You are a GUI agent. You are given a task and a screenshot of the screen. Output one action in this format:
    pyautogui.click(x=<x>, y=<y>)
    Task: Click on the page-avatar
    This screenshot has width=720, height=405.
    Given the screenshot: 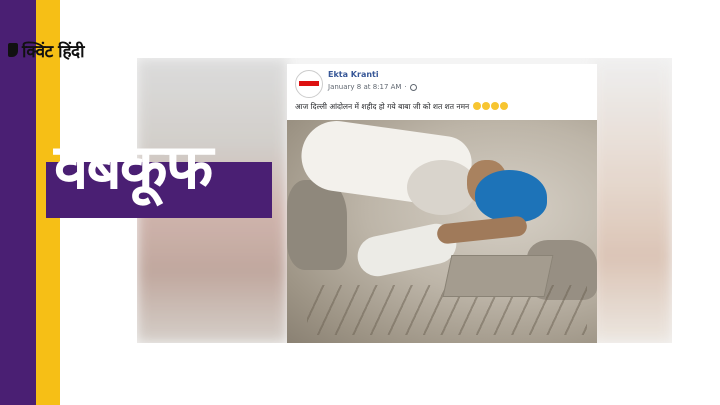 What is the action you would take?
    pyautogui.click(x=309, y=84)
    